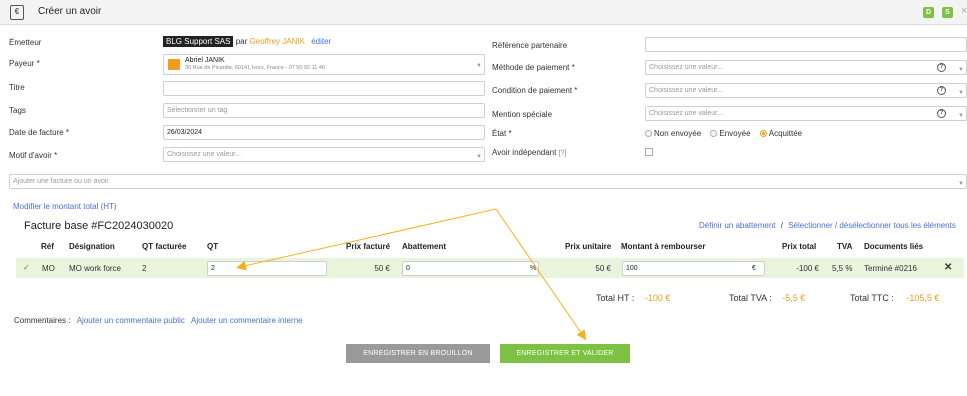 This screenshot has height=396, width=967. What do you see at coordinates (541, 274) in the screenshot?
I see `arrow-to-validate` at bounding box center [541, 274].